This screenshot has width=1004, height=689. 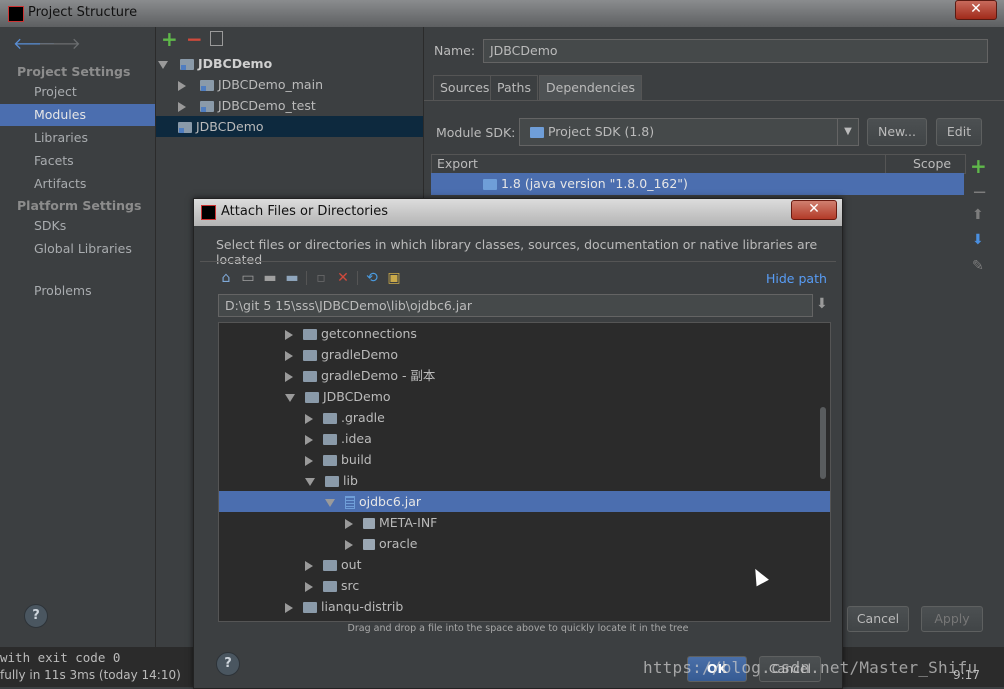 What do you see at coordinates (350, 585) in the screenshot?
I see `file-tree-row-label: src` at bounding box center [350, 585].